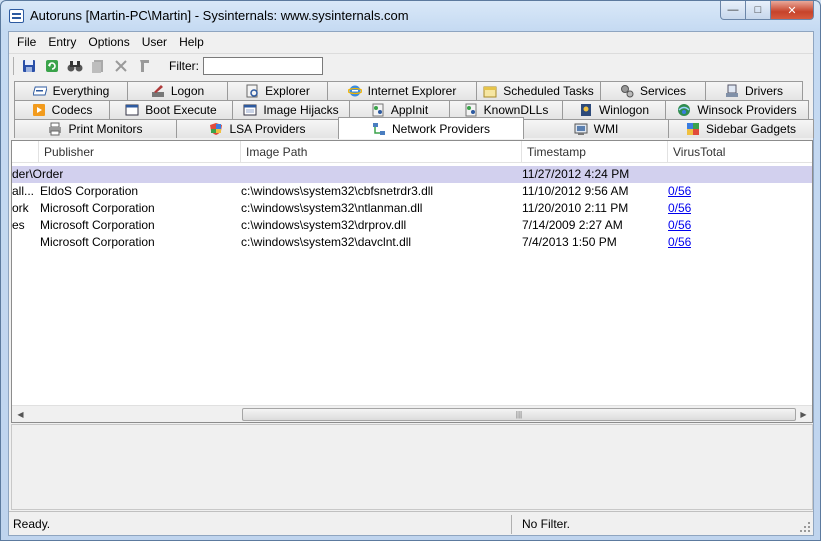  I want to click on minimize-button: —, so click(733, 10).